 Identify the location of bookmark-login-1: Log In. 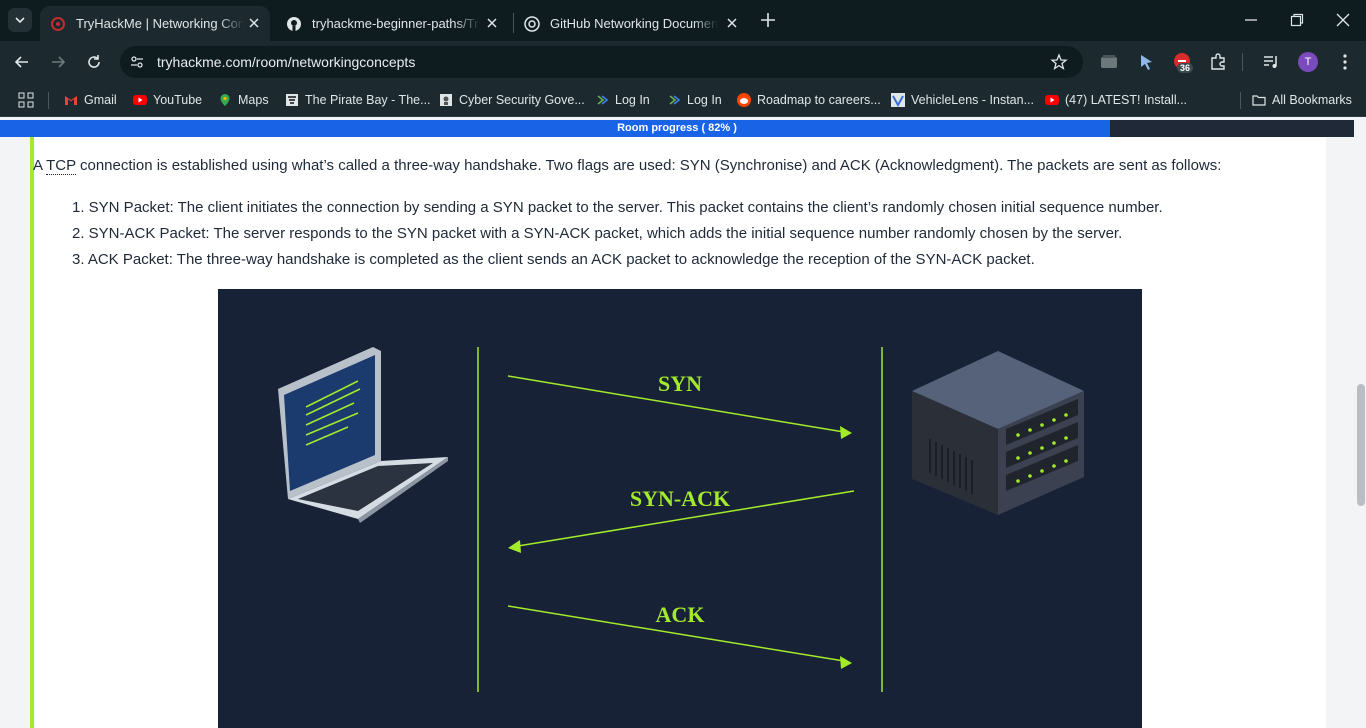
(622, 100).